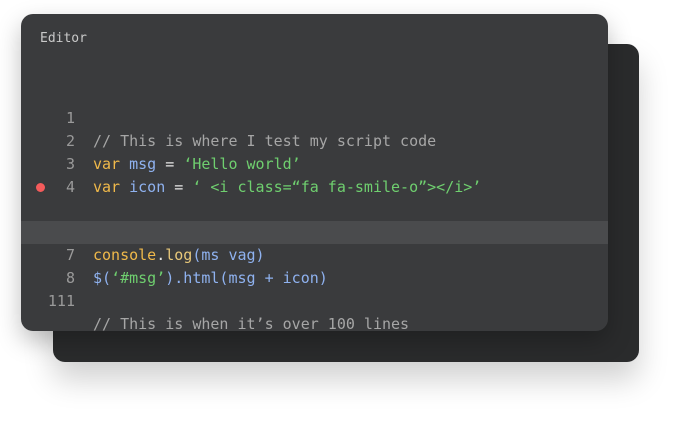 The height and width of the screenshot is (427, 692). I want to click on editor-title: Editor, so click(63, 38).